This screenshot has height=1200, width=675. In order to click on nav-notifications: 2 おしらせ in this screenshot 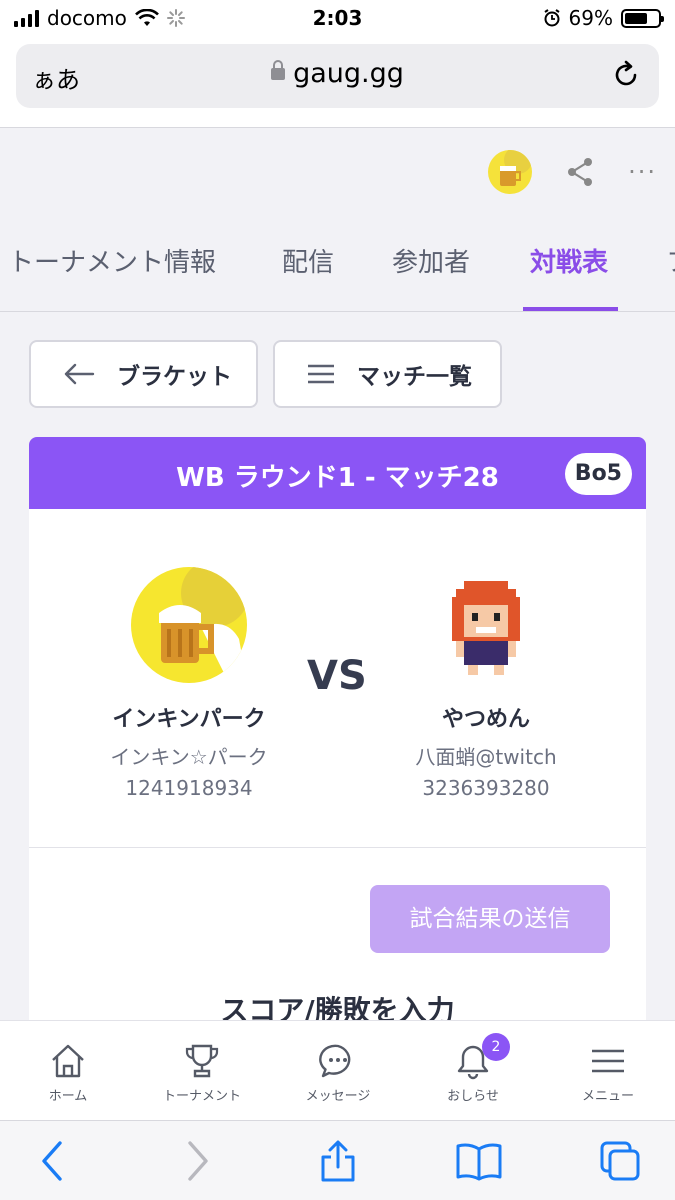, I will do `click(473, 1068)`.